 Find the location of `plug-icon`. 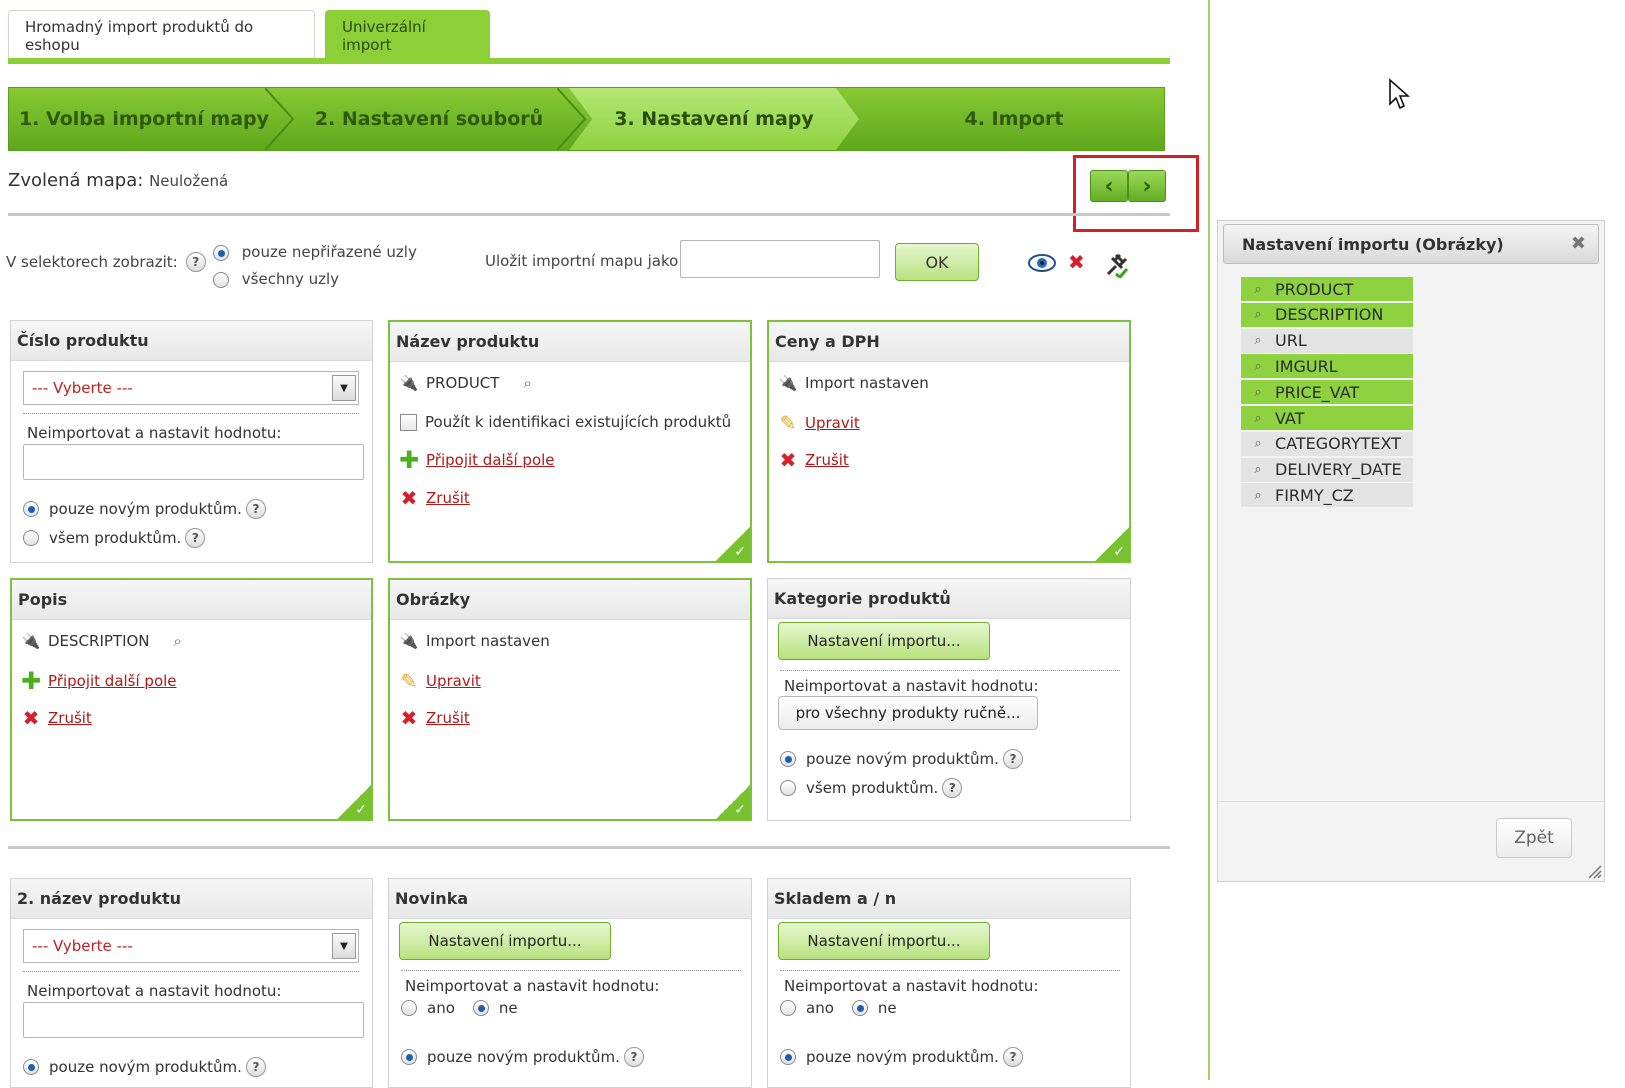

plug-icon is located at coordinates (1116, 265).